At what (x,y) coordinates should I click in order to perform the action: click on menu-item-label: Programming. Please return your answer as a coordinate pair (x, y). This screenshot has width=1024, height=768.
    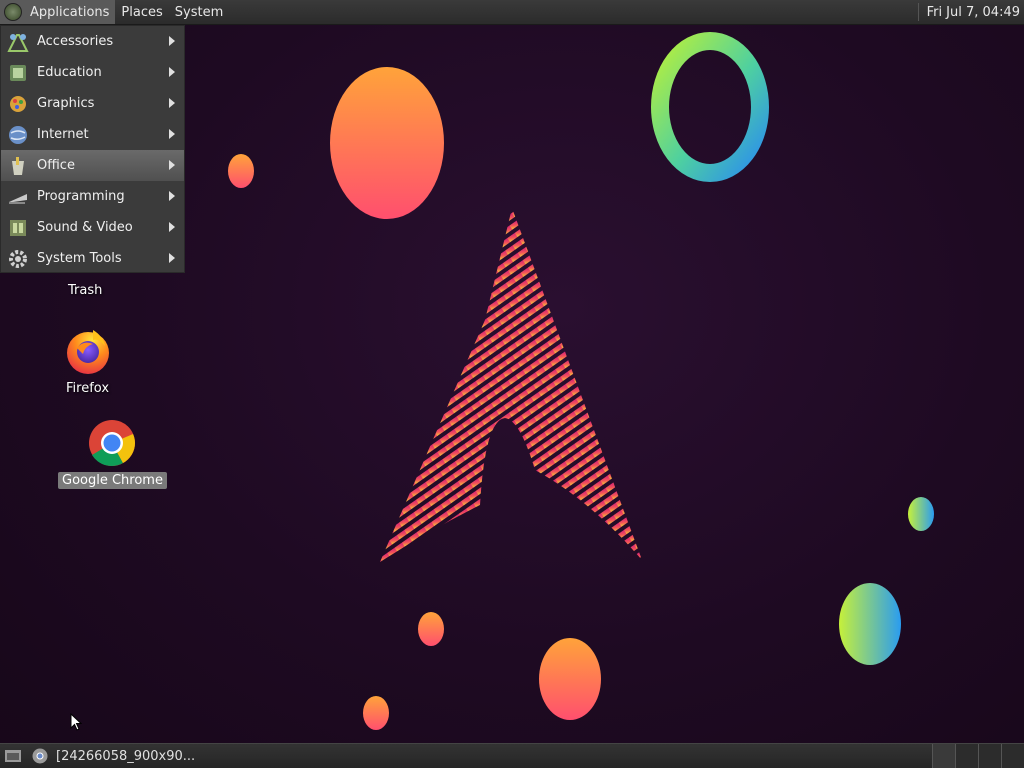
    Looking at the image, I should click on (81, 196).